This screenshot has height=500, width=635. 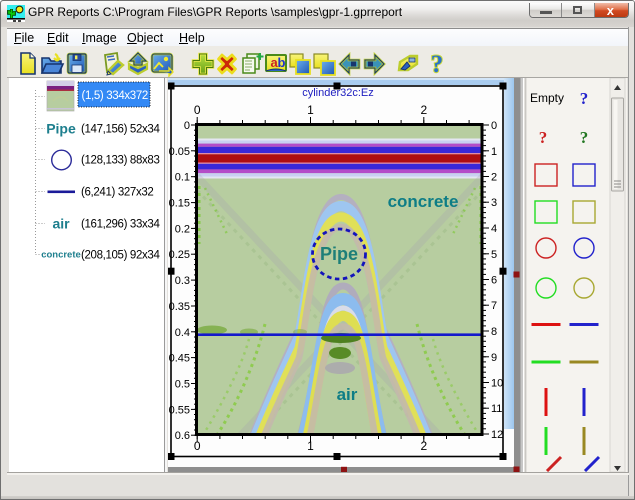 I want to click on svg-text: 0.2, so click(x=182, y=229).